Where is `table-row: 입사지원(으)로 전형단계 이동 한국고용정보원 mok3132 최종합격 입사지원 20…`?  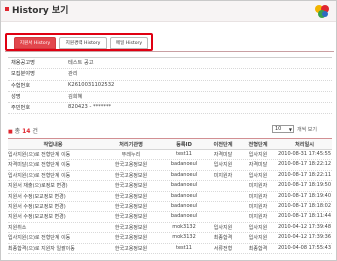
table-row: 입사지원(으)로 전형단계 이동 한국고용정보원 mok3132 최종합격 입사지원 20… is located at coordinates (170, 238).